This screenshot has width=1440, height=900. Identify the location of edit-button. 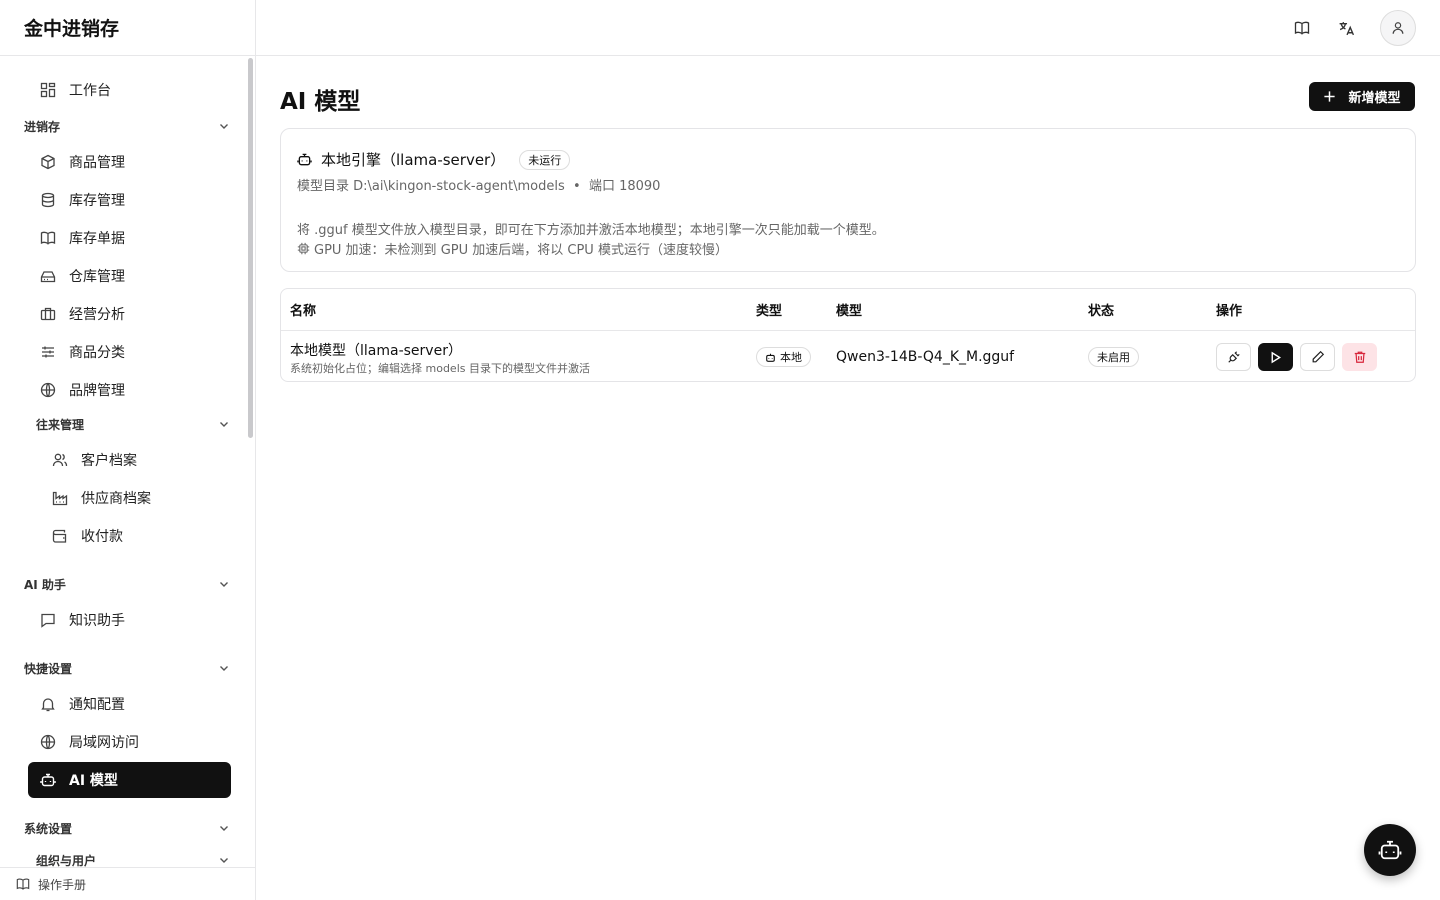
(1317, 357).